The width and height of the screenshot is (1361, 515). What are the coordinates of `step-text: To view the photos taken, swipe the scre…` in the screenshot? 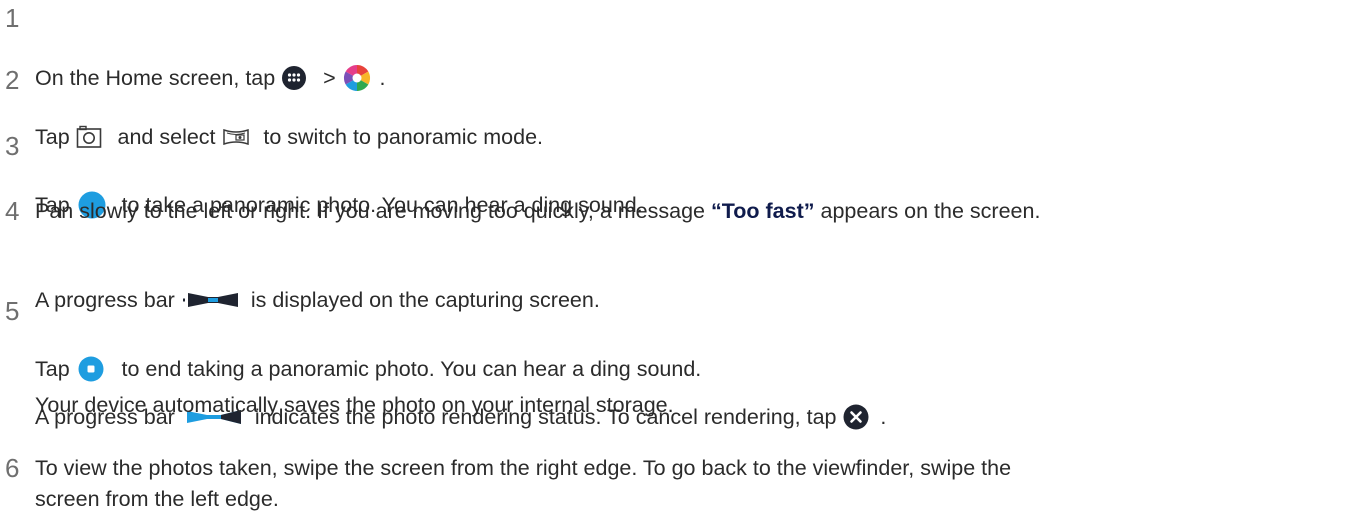 It's located at (523, 468).